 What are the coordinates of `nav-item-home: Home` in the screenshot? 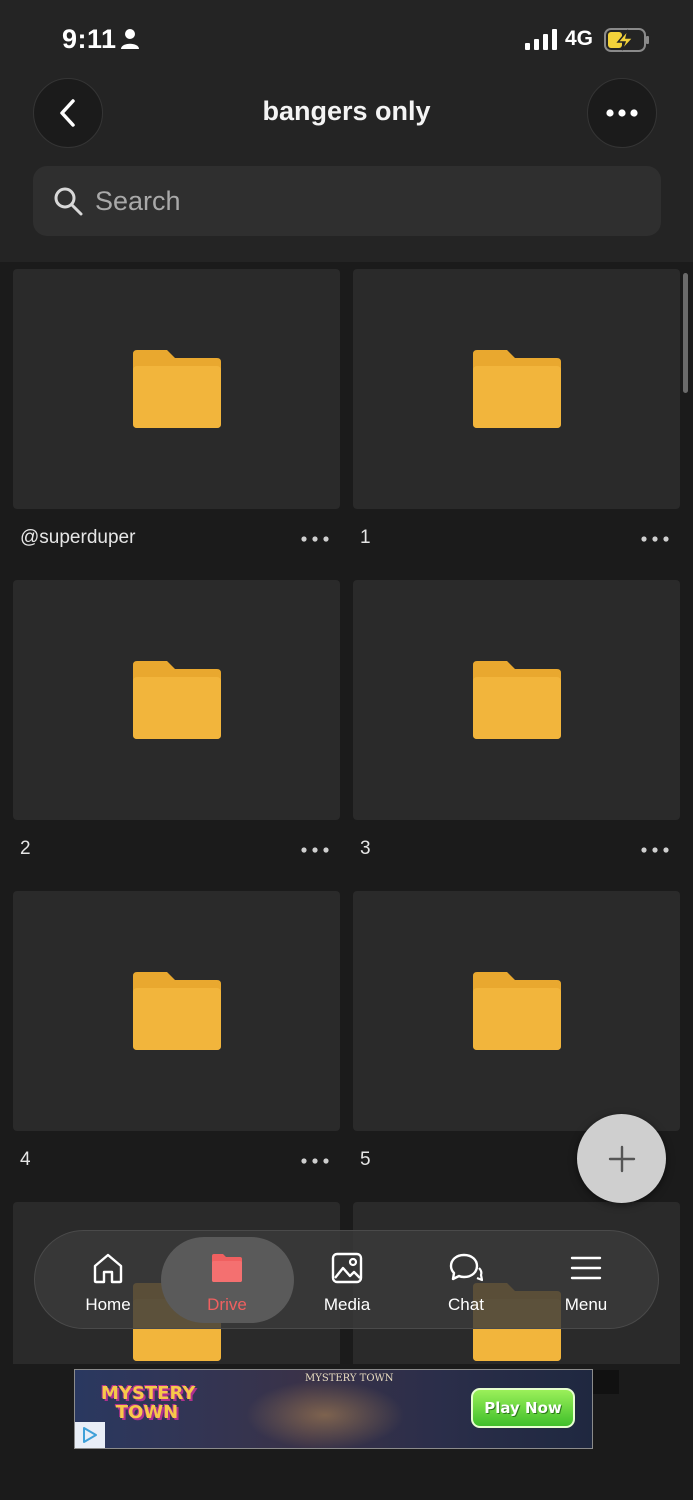 It's located at (108, 1280).